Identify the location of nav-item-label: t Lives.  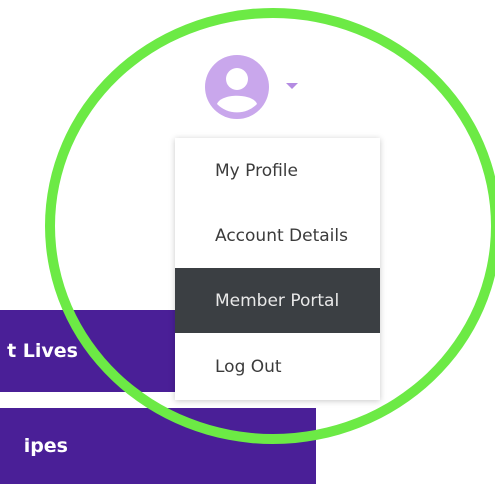
(42, 351).